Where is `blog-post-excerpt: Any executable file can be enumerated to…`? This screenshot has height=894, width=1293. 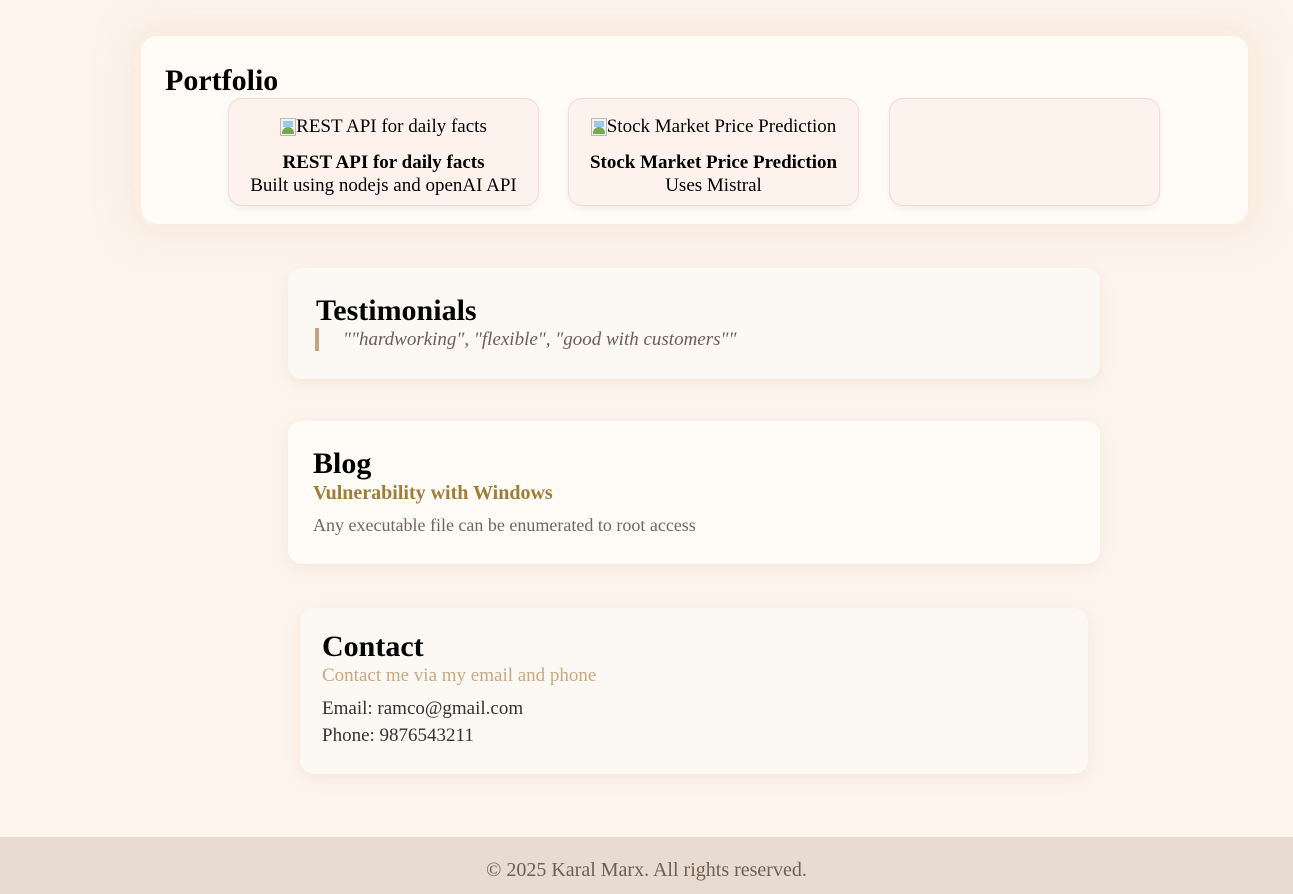 blog-post-excerpt: Any executable file can be enumerated to… is located at coordinates (504, 525).